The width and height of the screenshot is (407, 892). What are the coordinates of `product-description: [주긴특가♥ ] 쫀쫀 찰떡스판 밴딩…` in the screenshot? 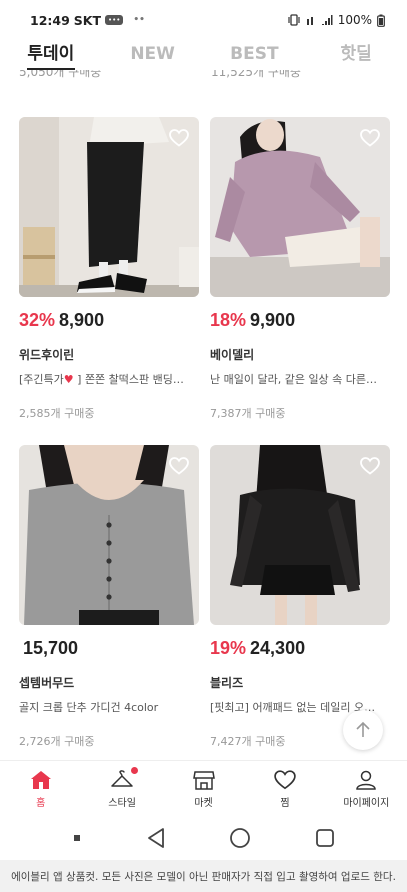 It's located at (108, 379).